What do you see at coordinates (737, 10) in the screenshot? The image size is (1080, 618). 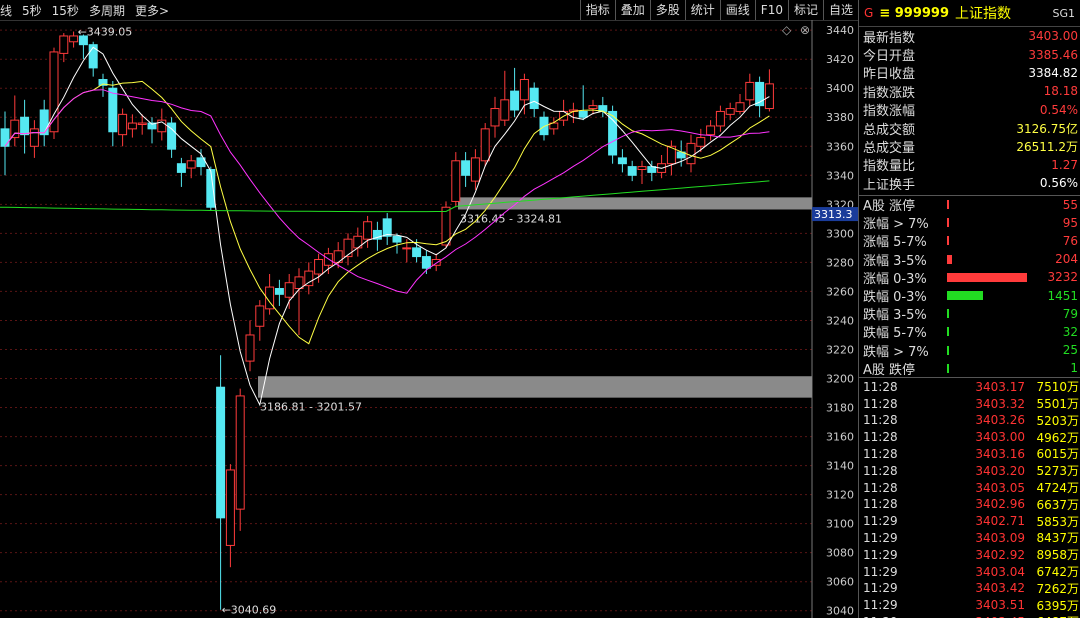 I see `toolbar-button-4: 画线` at bounding box center [737, 10].